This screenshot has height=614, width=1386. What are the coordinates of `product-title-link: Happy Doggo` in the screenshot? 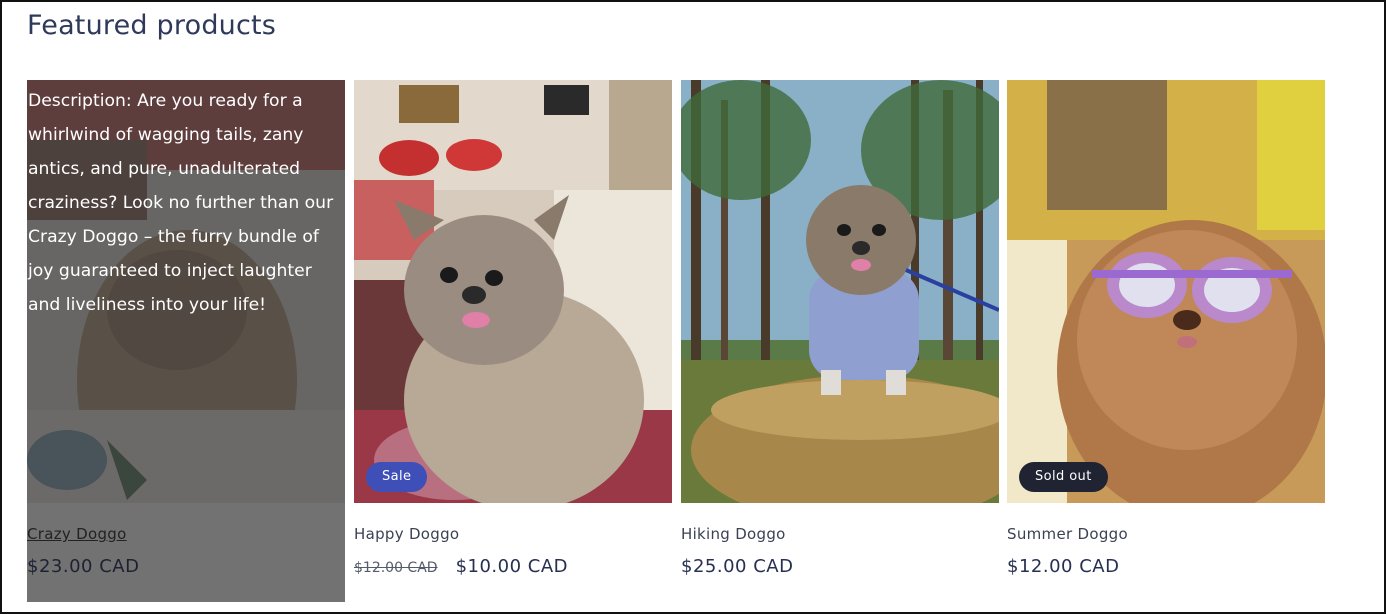 It's located at (406, 534).